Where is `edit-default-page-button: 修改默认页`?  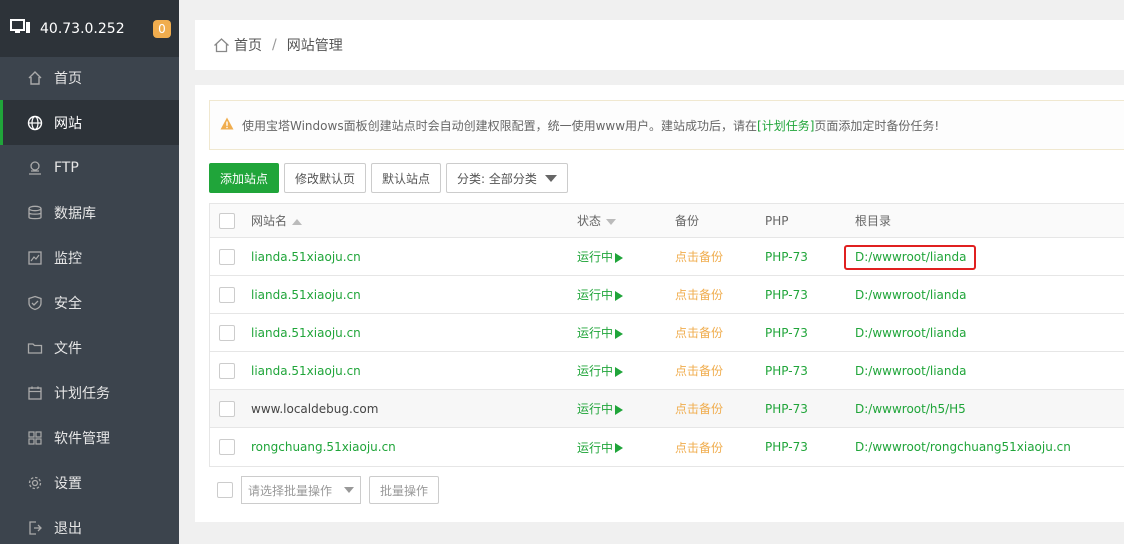
edit-default-page-button: 修改默认页 is located at coordinates (325, 178).